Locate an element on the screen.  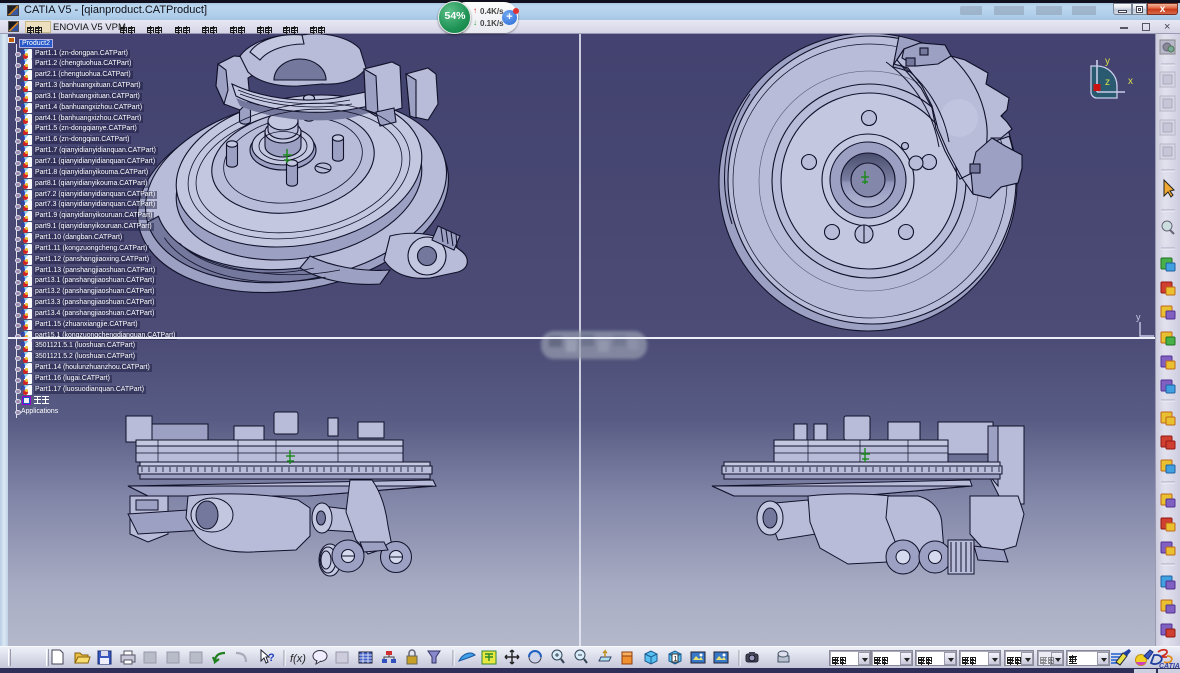
svg-text: z is located at coordinates (1107, 82).